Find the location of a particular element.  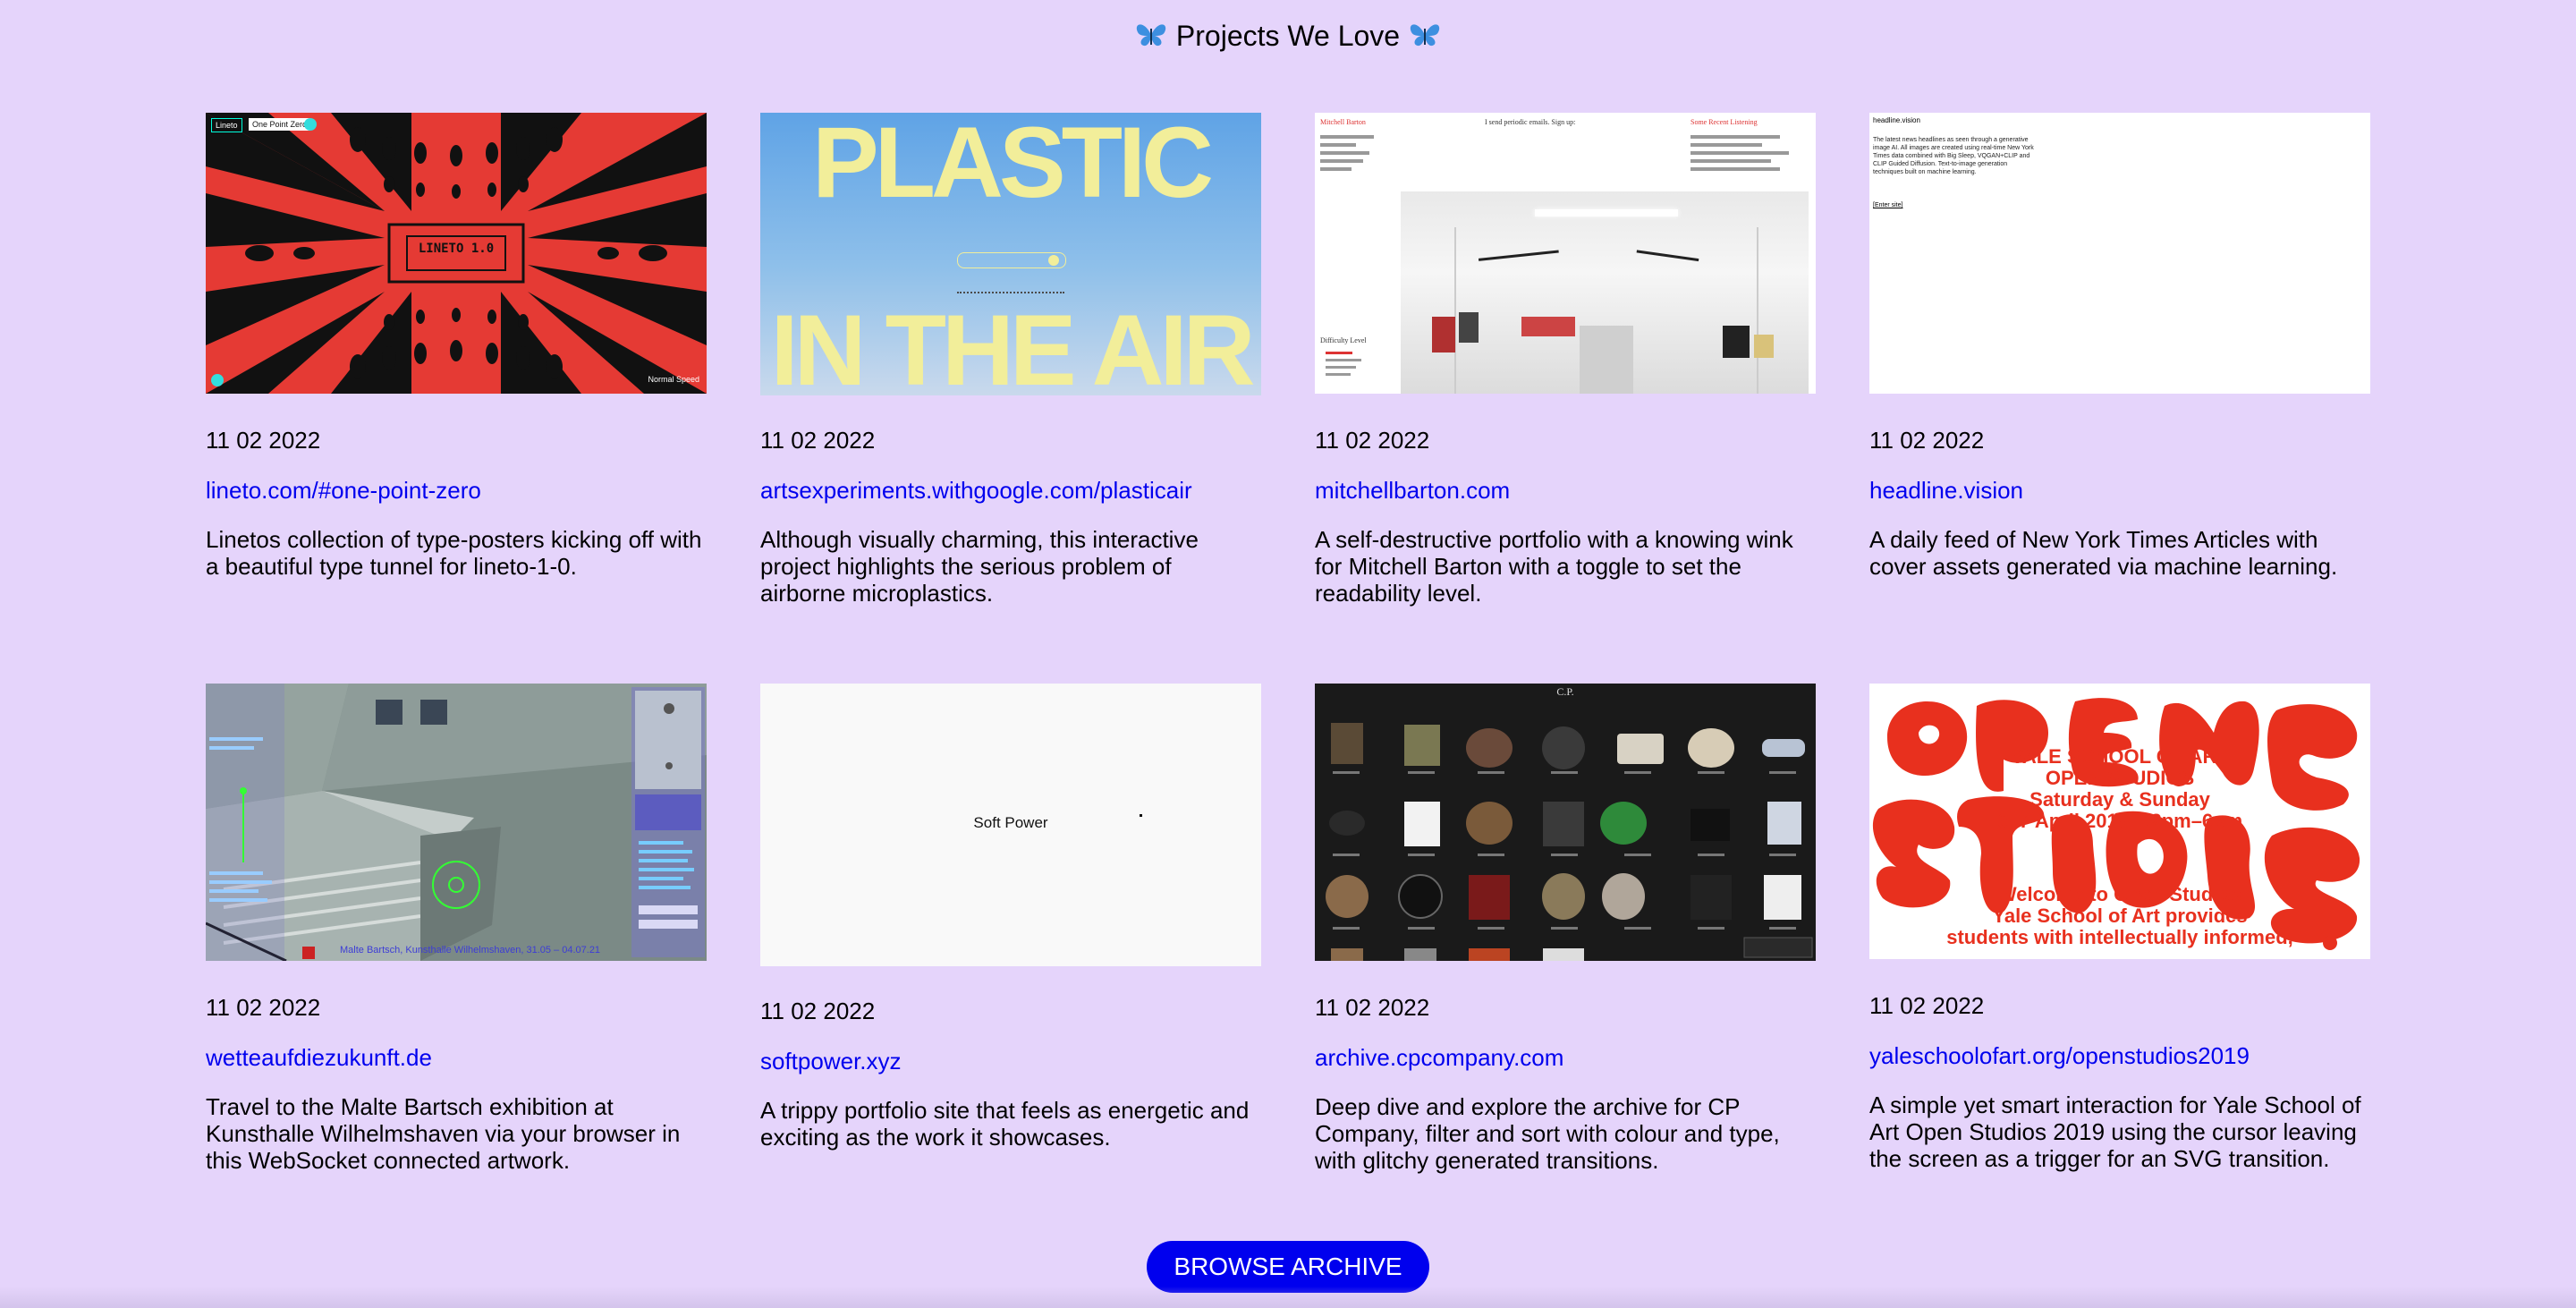

thumb-heading: headline.vision is located at coordinates (1896, 120).